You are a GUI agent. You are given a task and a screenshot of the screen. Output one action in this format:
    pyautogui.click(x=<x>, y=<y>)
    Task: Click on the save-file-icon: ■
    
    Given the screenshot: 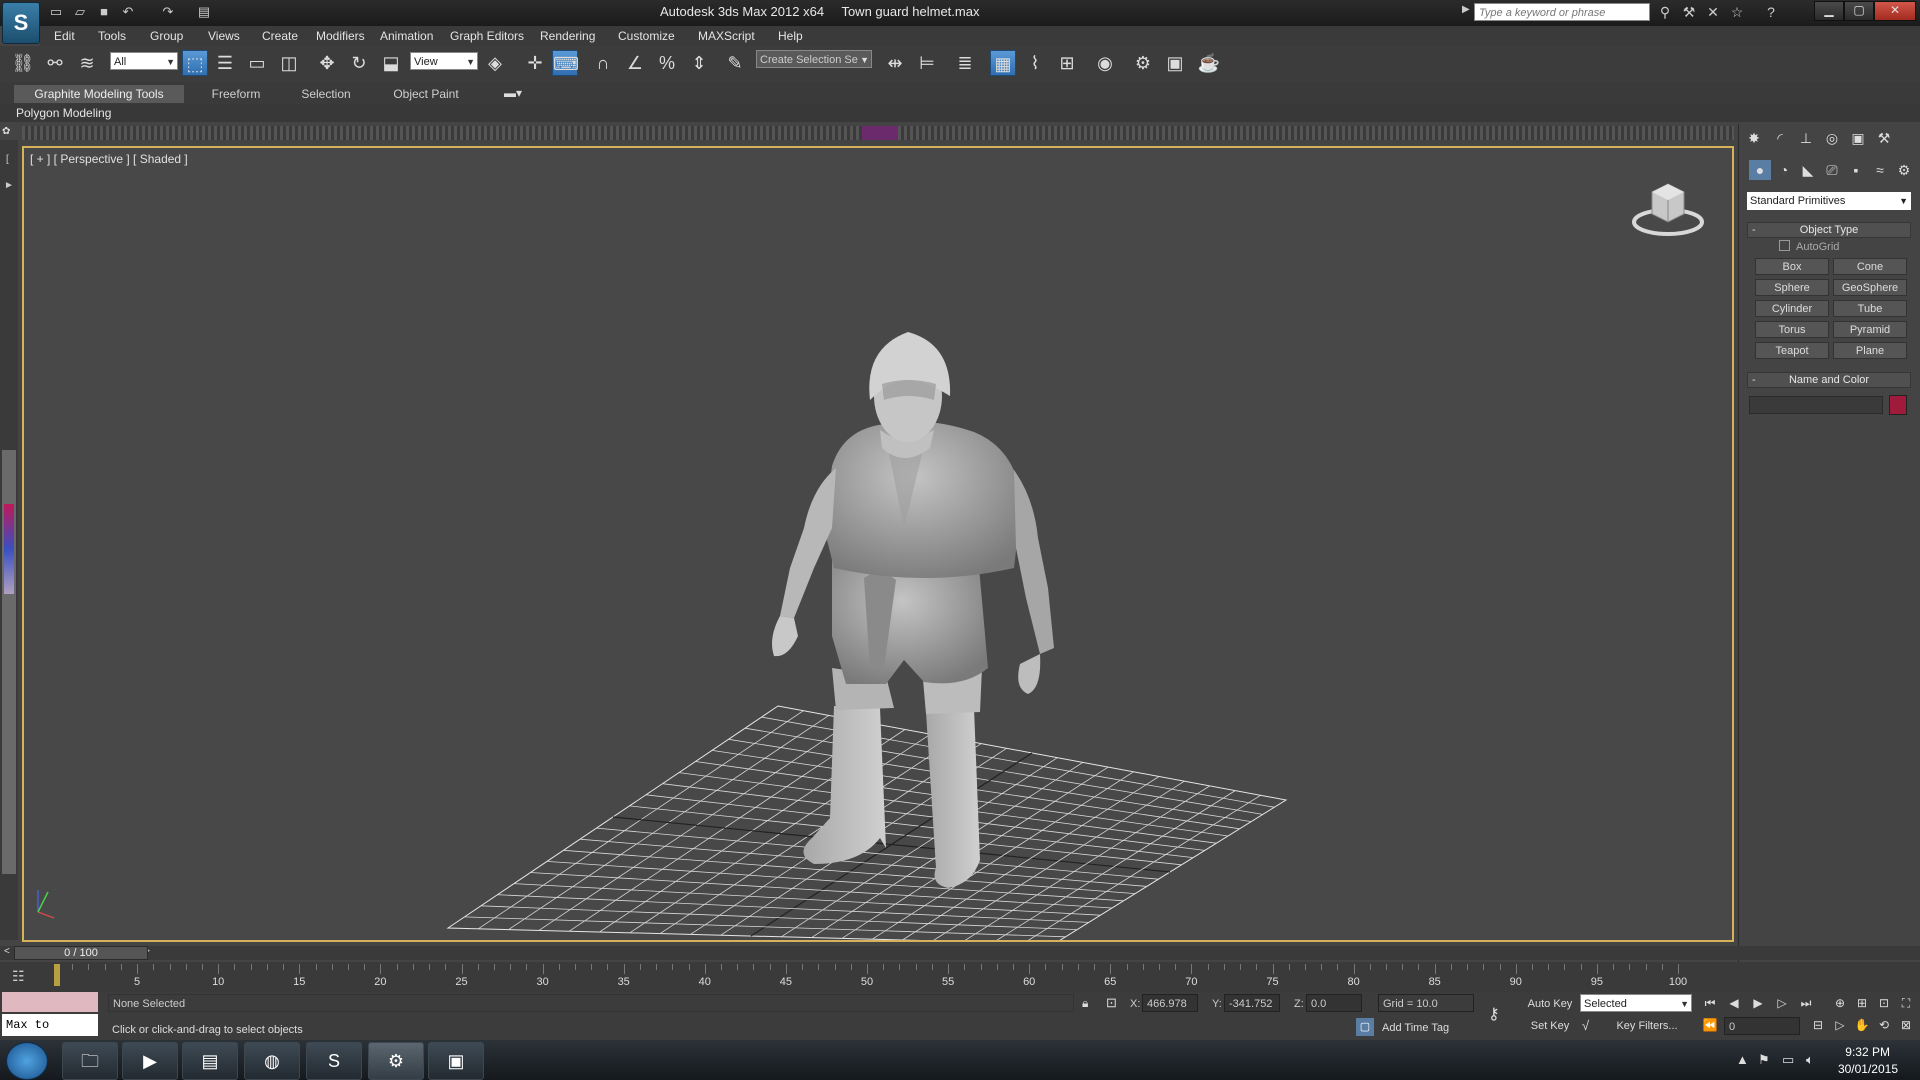 What is the action you would take?
    pyautogui.click(x=104, y=12)
    